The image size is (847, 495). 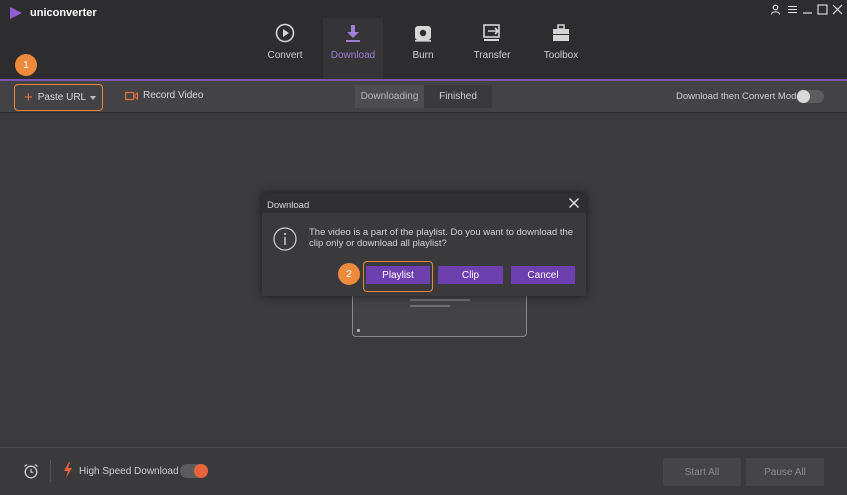 I want to click on tab-transfer-label: Transfer, so click(x=492, y=55).